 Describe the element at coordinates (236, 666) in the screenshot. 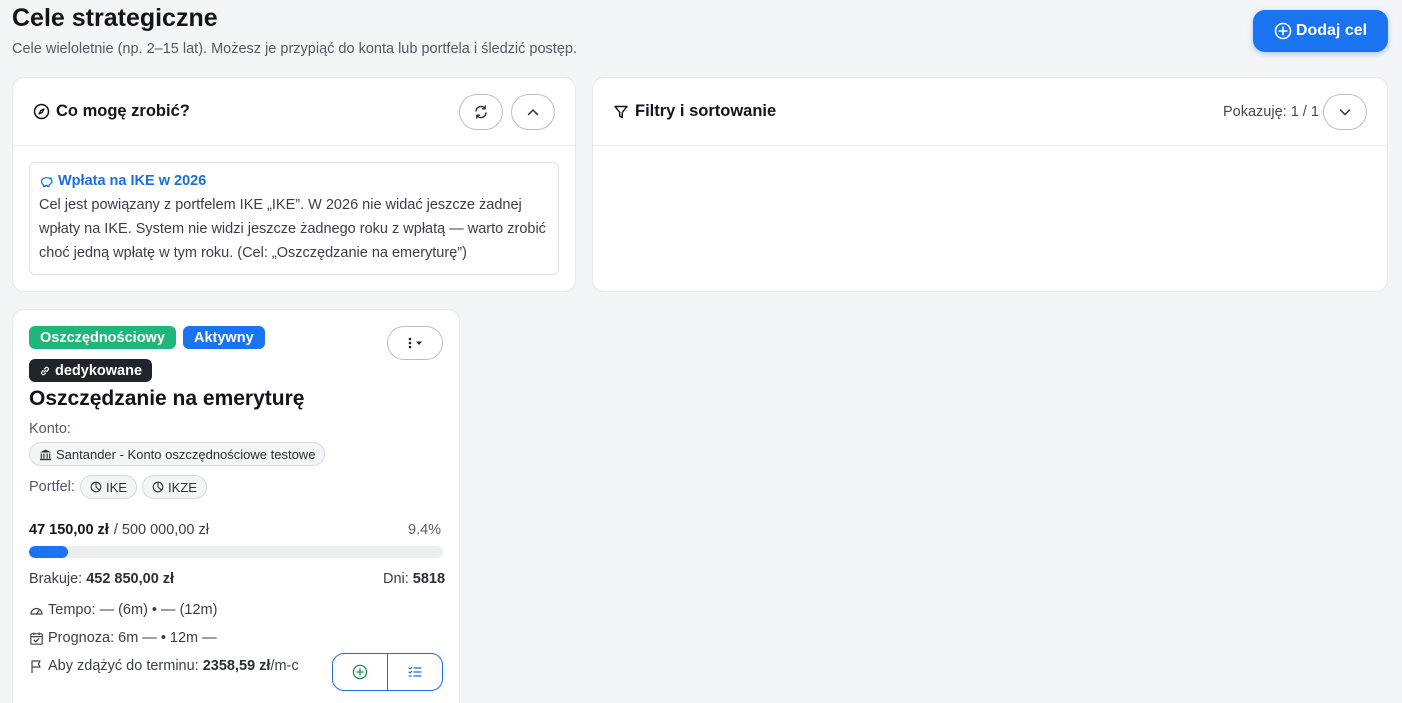

I see `deadline-value: 2358,59 zł` at that location.